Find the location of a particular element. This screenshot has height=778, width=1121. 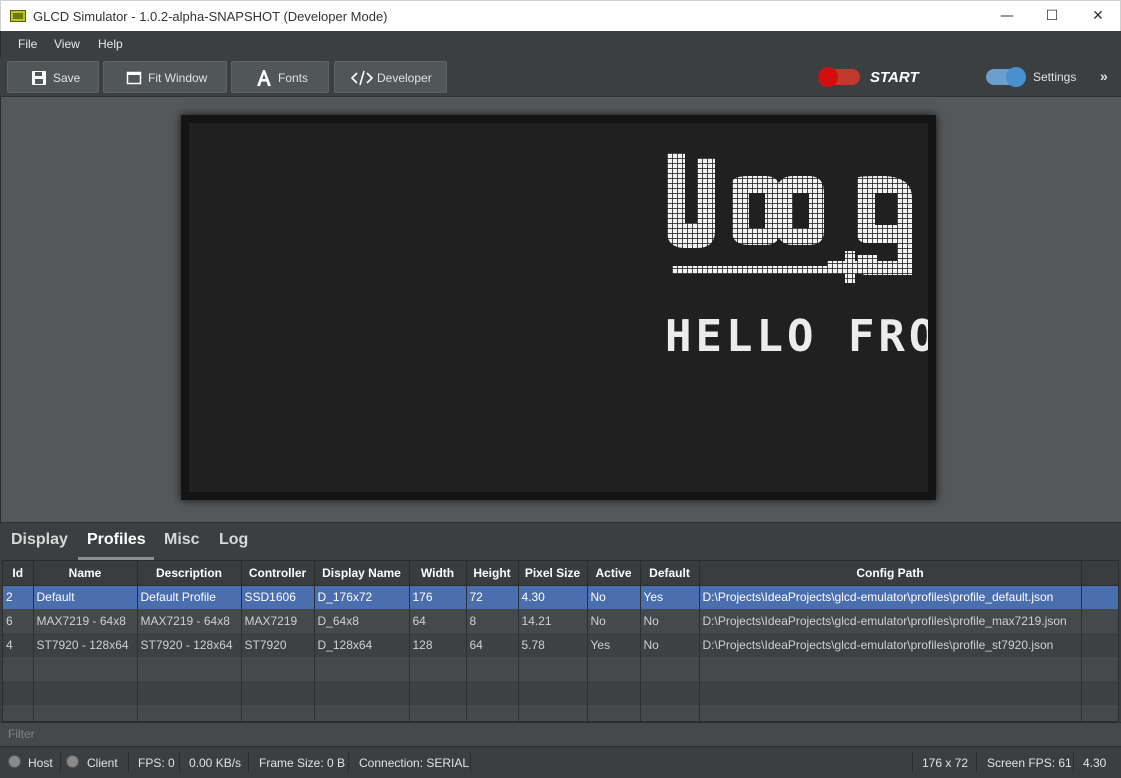

column-header: Width is located at coordinates (438, 573).